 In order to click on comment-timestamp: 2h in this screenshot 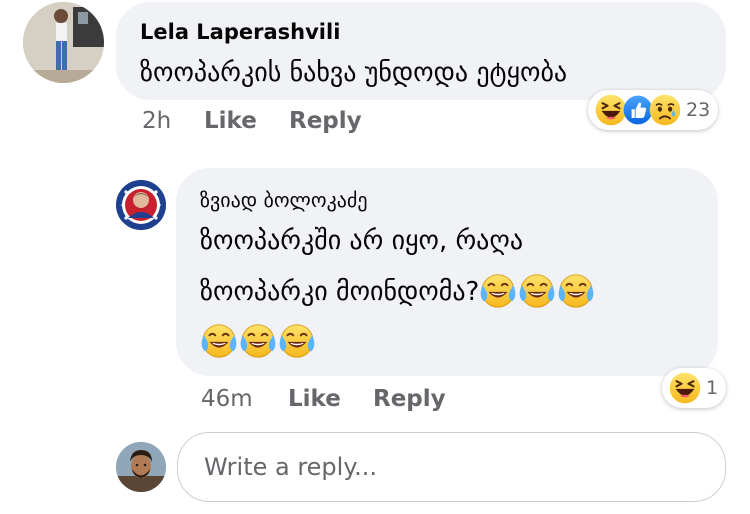, I will do `click(156, 121)`.